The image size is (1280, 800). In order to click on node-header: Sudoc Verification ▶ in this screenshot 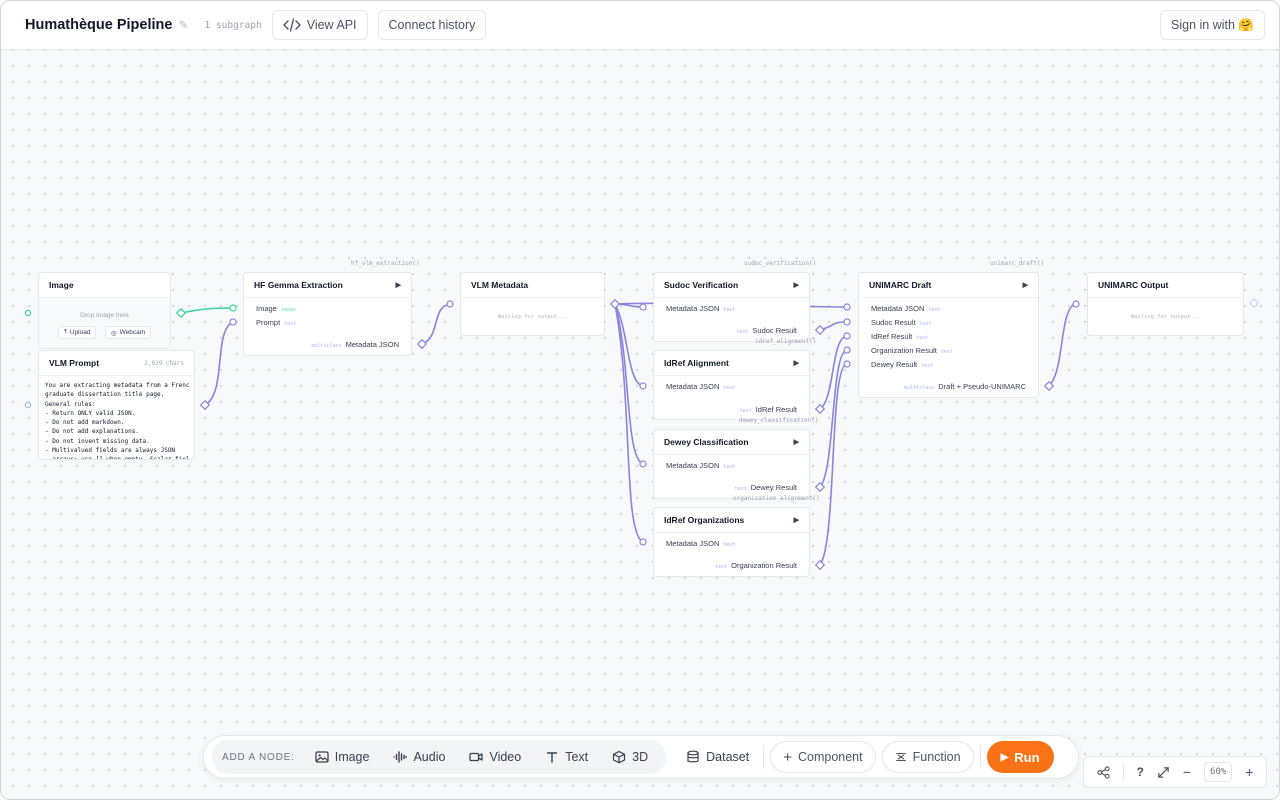, I will do `click(731, 285)`.